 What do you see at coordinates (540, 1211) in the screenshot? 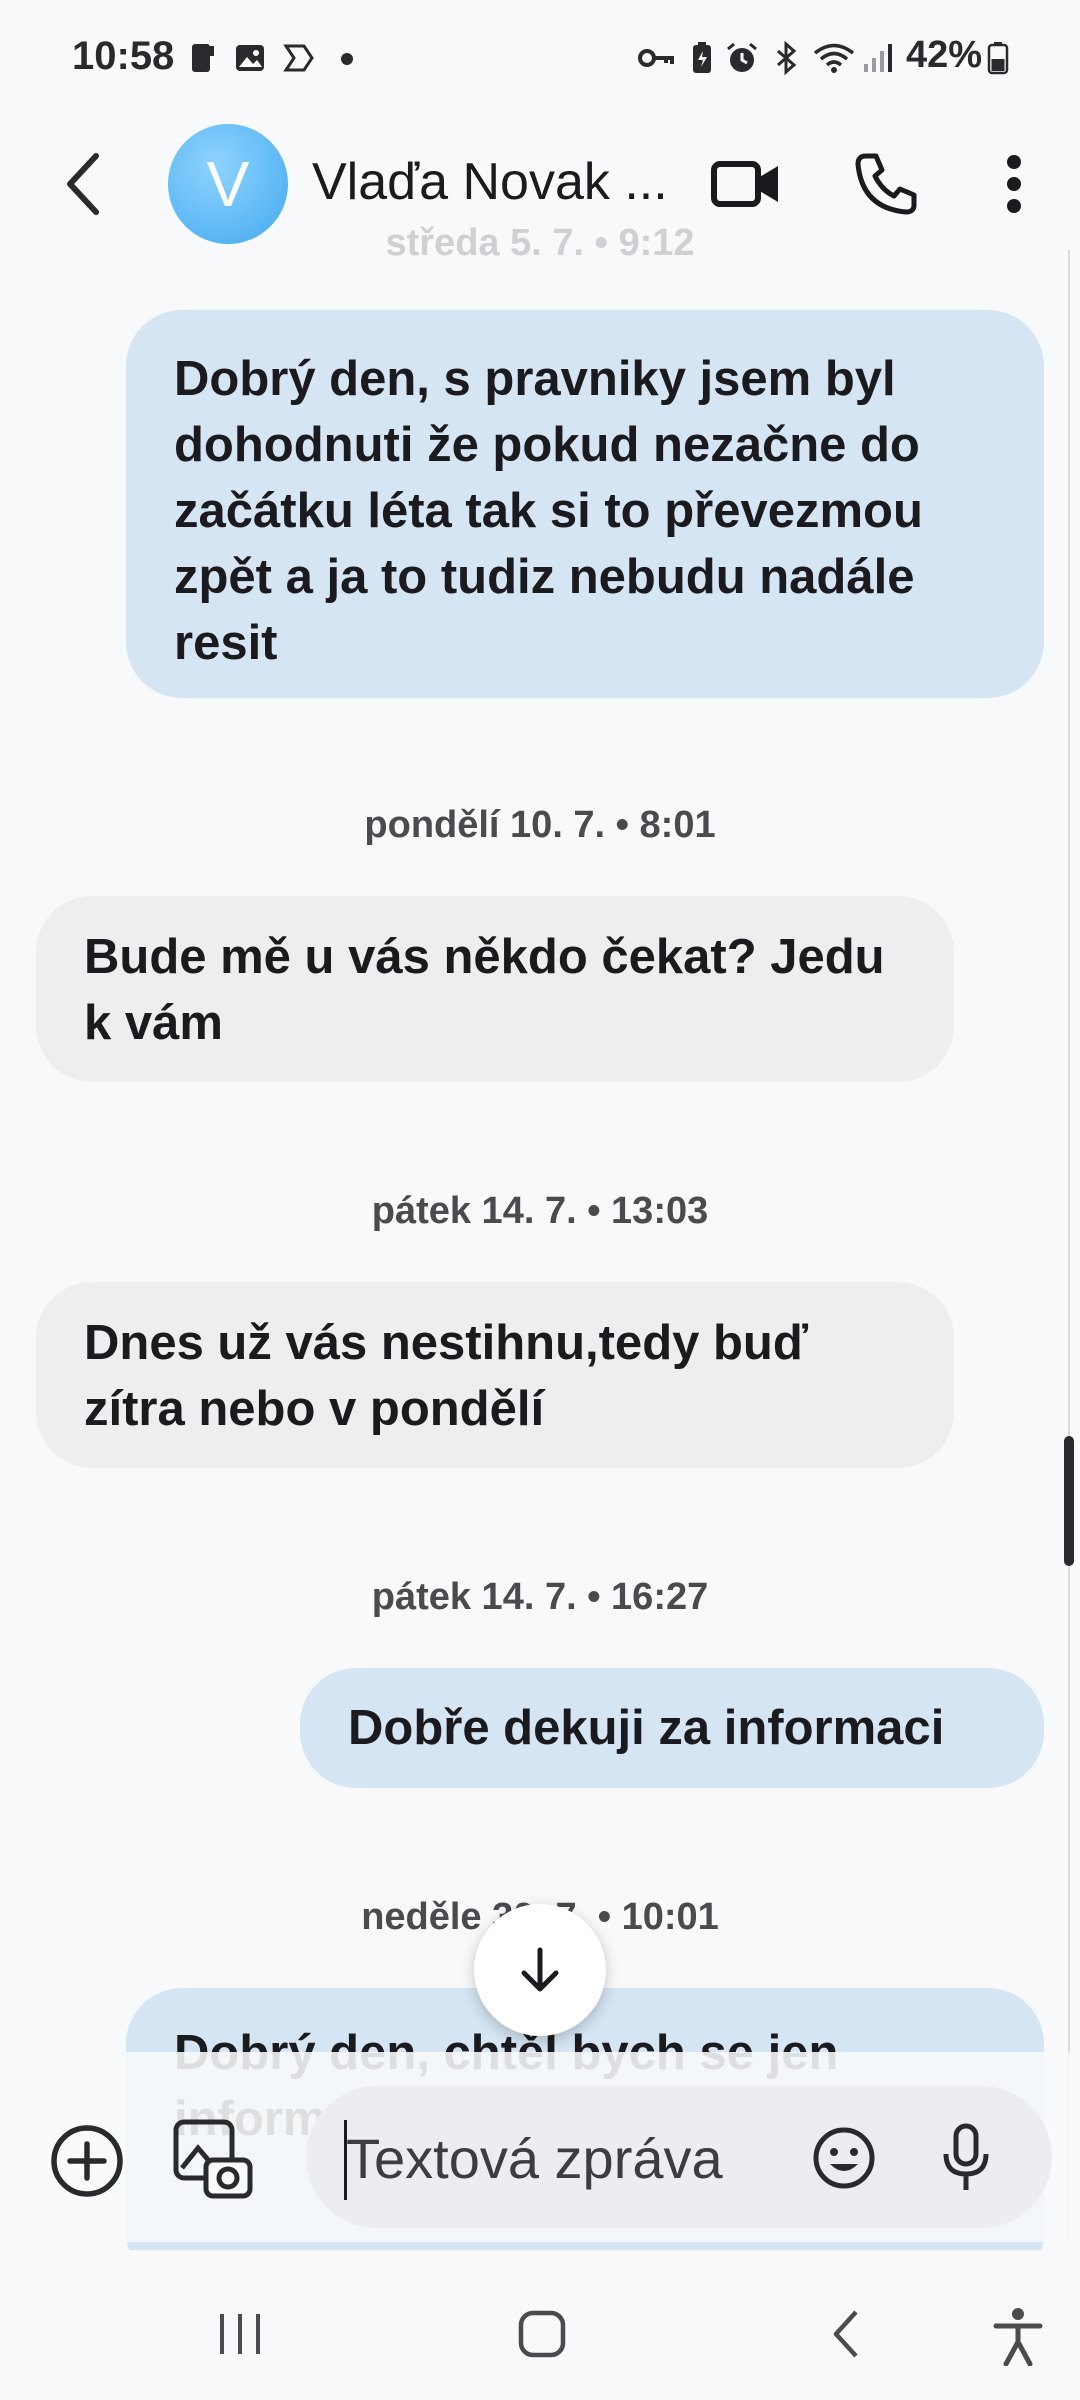
I see `timestamp: pátek 14. 7. • 13:03` at bounding box center [540, 1211].